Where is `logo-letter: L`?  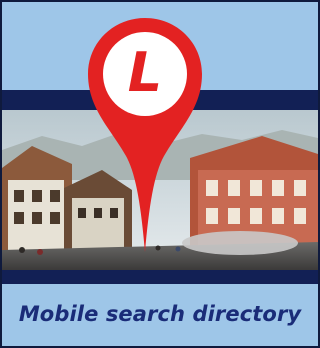 logo-letter: L is located at coordinates (145, 72).